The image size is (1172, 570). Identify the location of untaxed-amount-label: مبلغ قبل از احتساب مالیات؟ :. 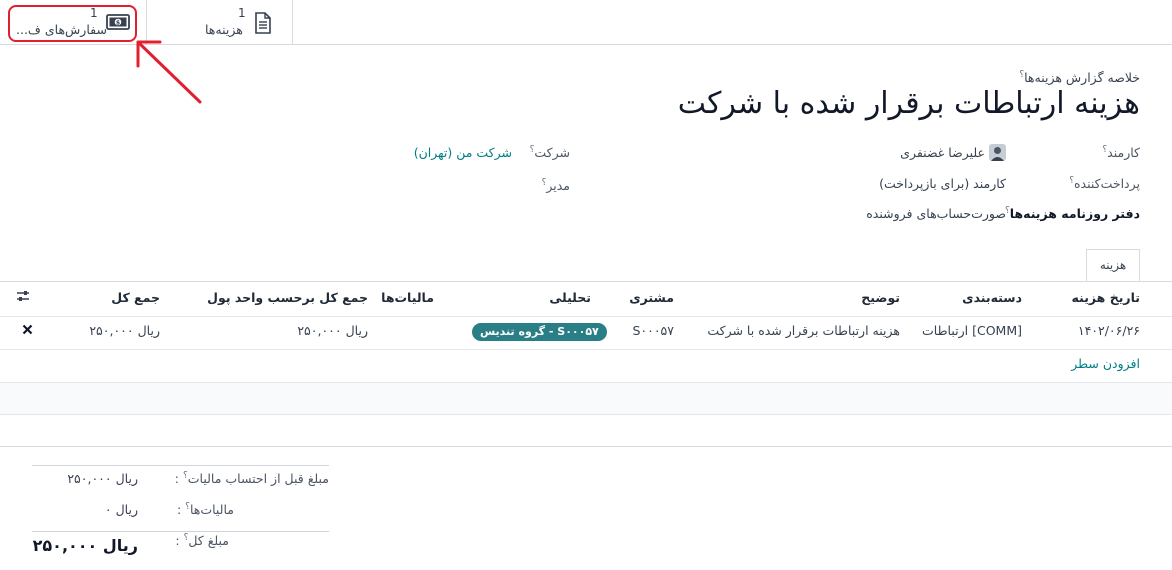
(251, 479).